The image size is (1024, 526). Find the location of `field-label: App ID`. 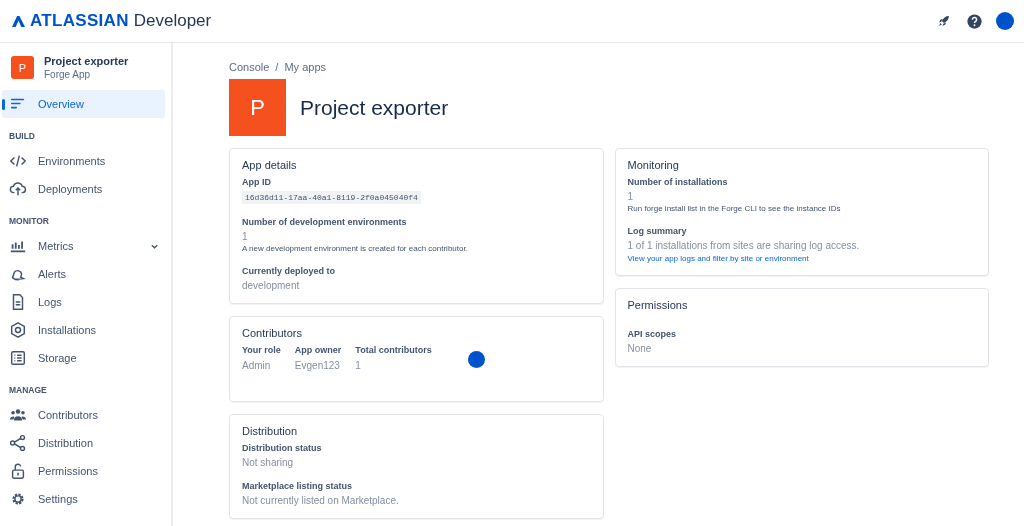

field-label: App ID is located at coordinates (256, 182).